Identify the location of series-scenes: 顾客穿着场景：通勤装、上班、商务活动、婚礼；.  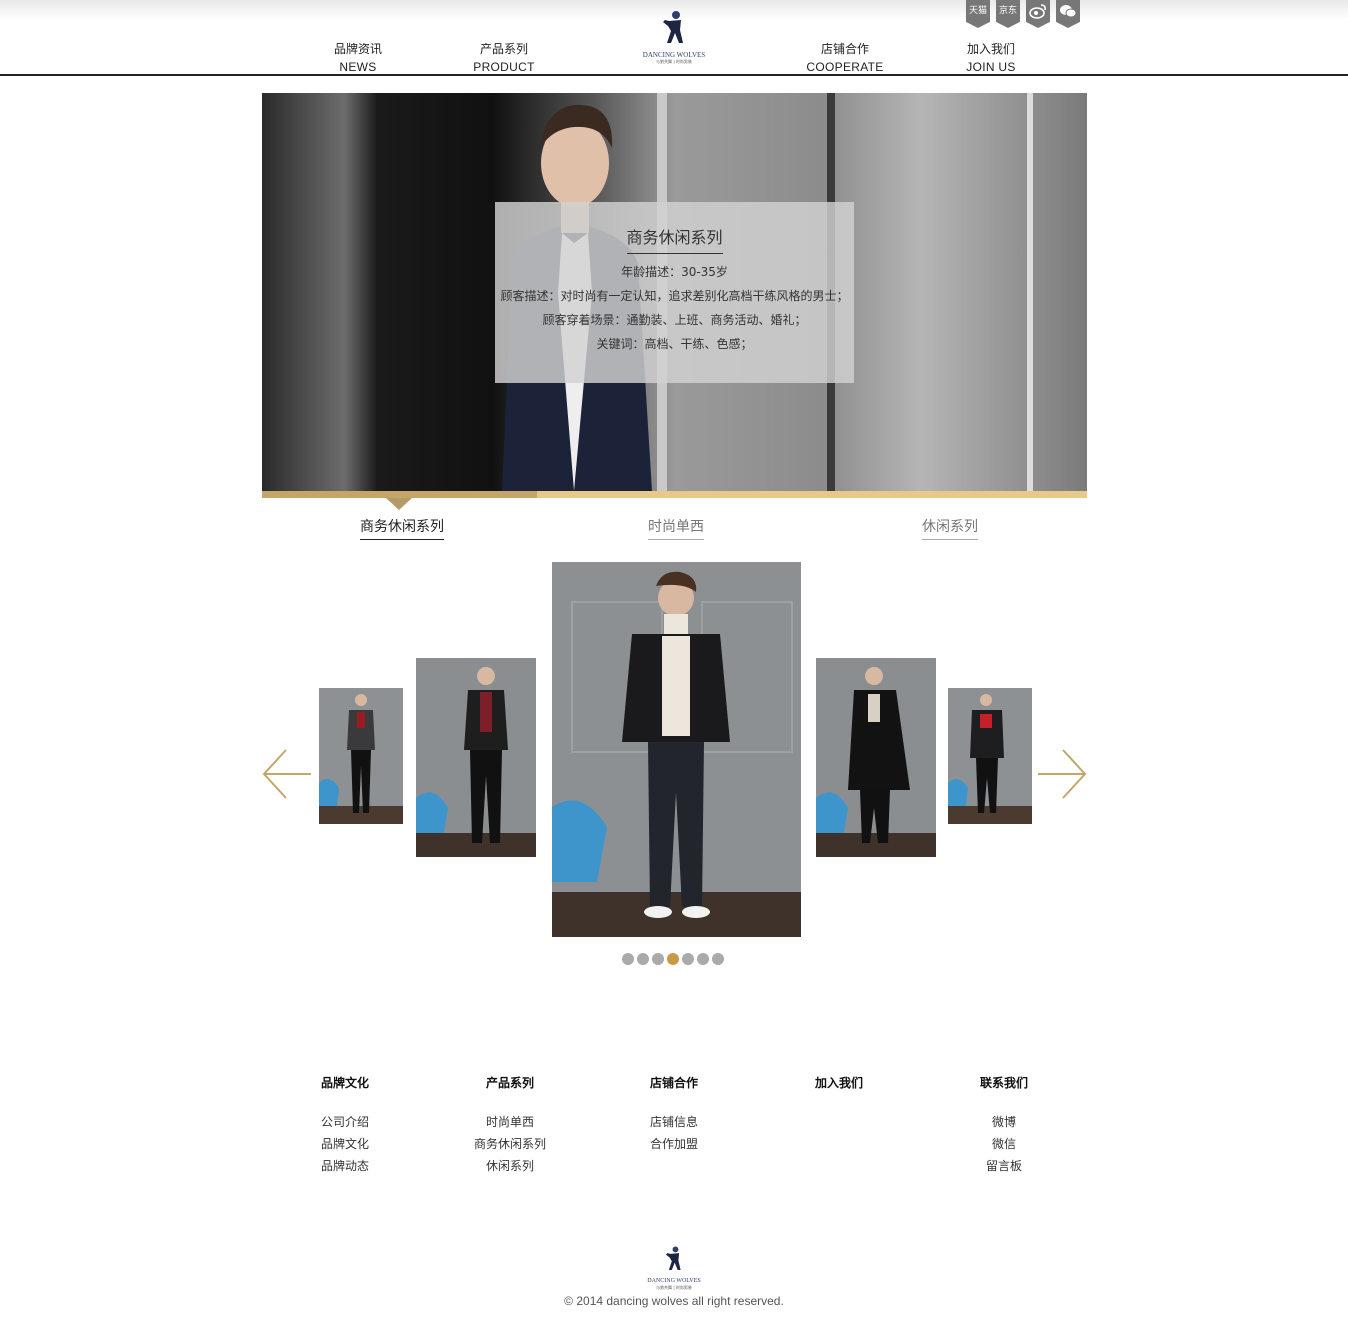
(674, 320).